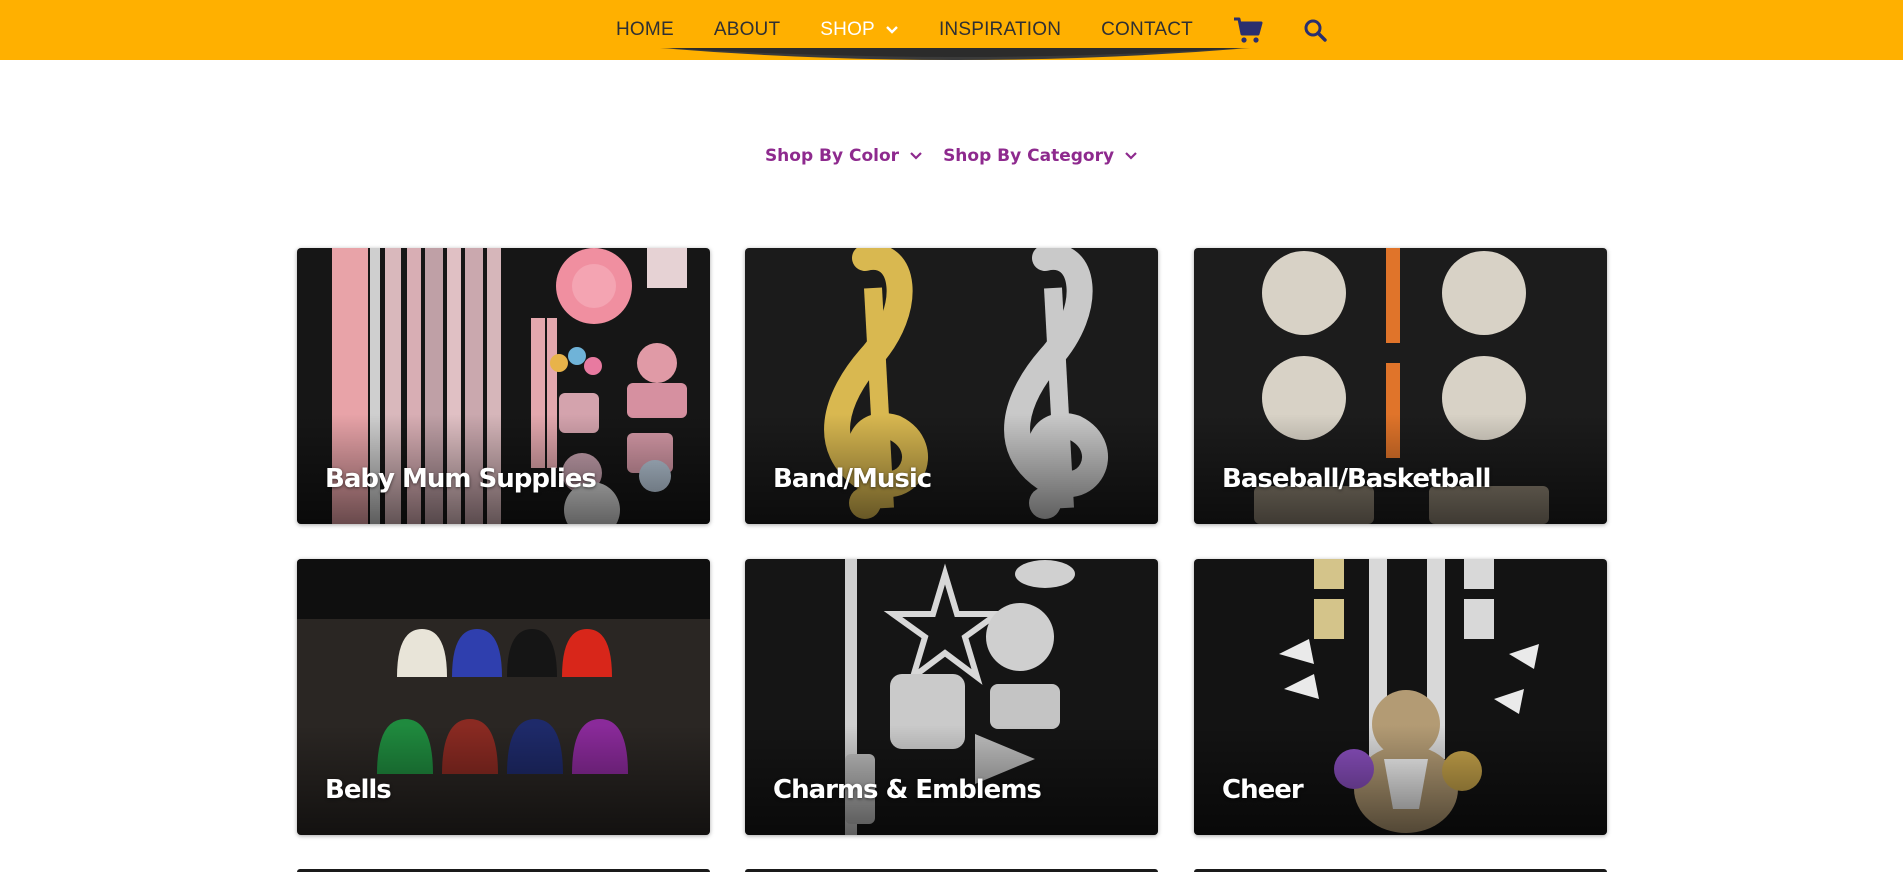 This screenshot has width=1903, height=872. What do you see at coordinates (951, 697) in the screenshot?
I see `category-card-charms-emblems: Charms & Emblems` at bounding box center [951, 697].